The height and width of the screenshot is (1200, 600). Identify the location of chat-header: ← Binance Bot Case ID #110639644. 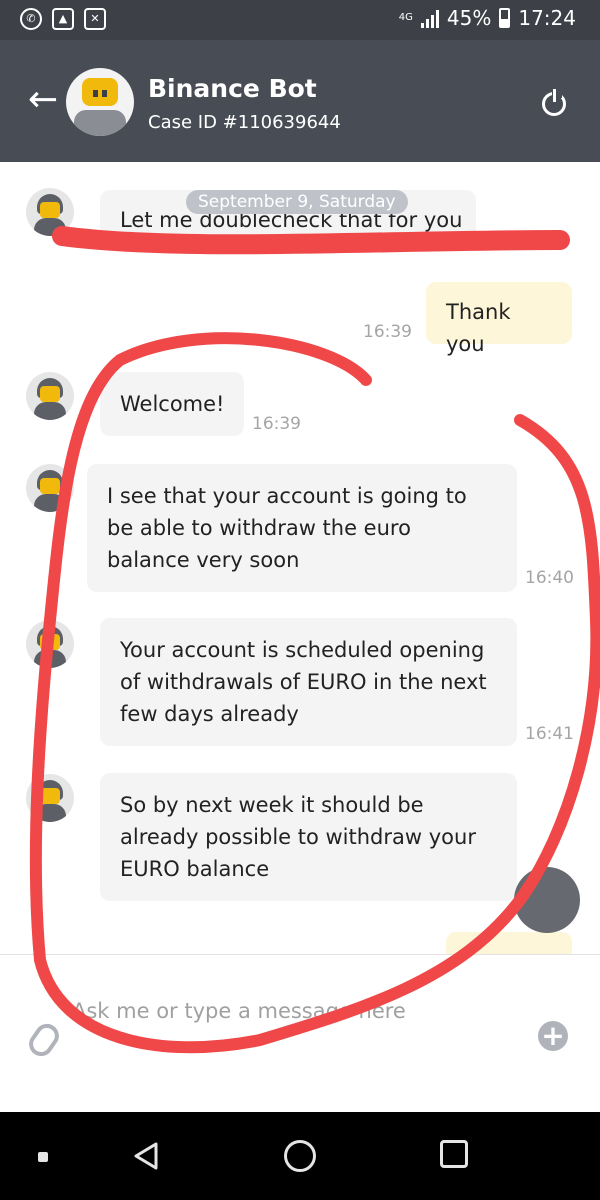
(300, 101).